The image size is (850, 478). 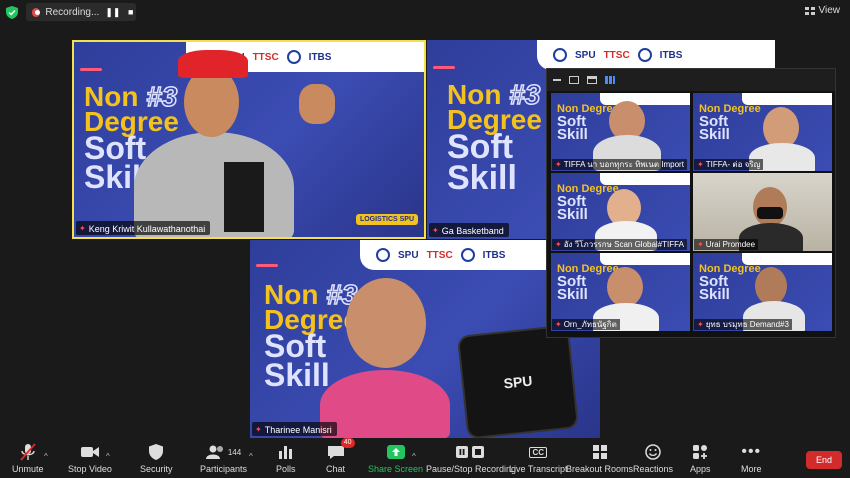 I want to click on polls-button: Polls, so click(x=286, y=458).